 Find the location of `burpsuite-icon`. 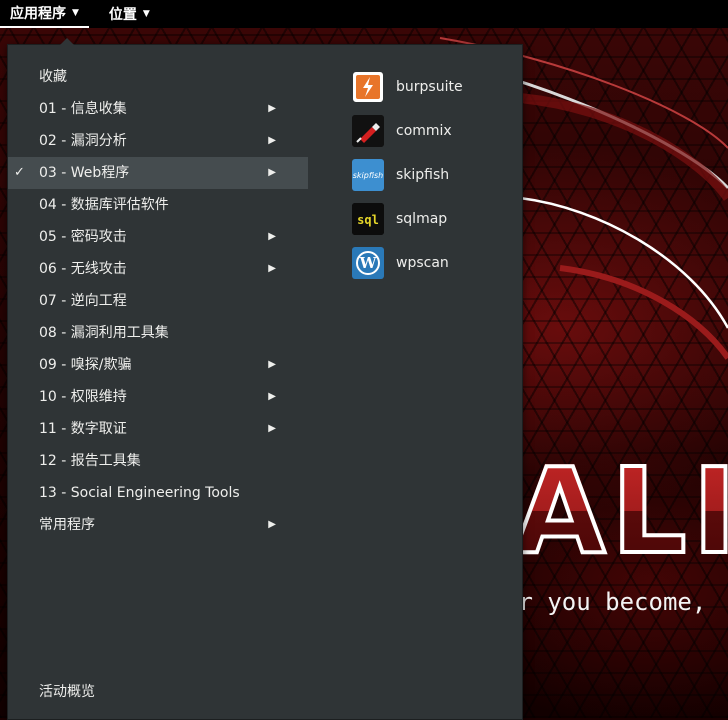

burpsuite-icon is located at coordinates (368, 87).